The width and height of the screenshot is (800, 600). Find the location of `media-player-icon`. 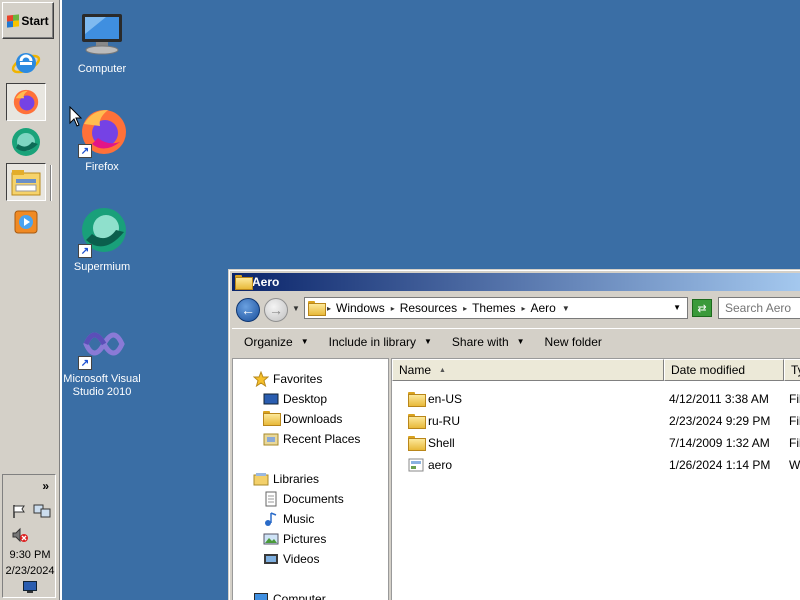

media-player-icon is located at coordinates (26, 222).